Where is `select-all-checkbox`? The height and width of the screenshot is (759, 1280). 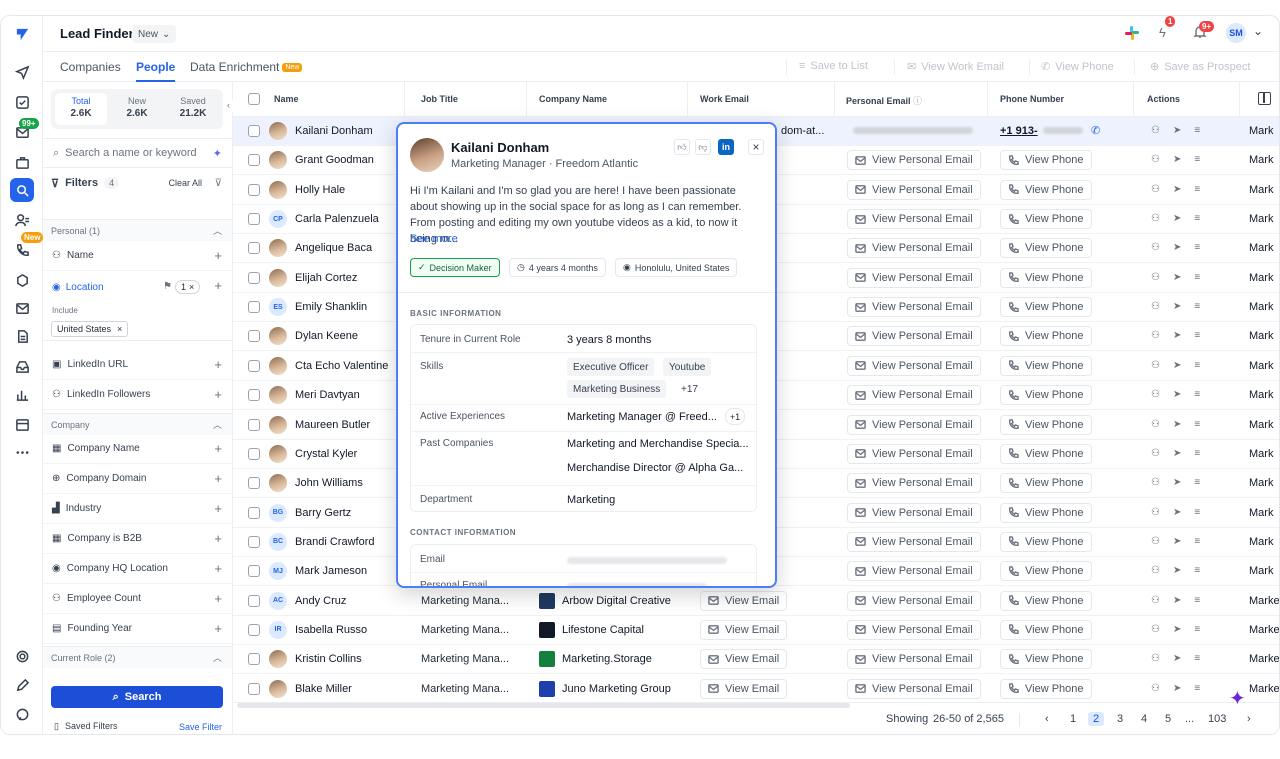
select-all-checkbox is located at coordinates (254, 99).